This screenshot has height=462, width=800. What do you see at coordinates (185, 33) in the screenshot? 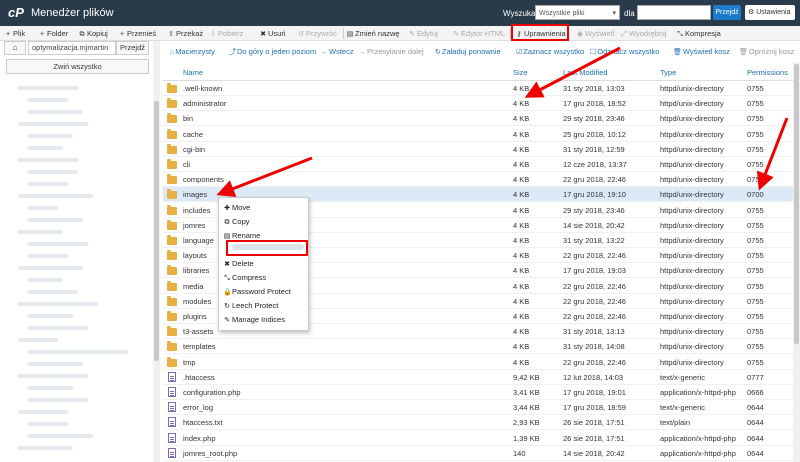
I see `upload-button: ⇧ Przekaż` at bounding box center [185, 33].